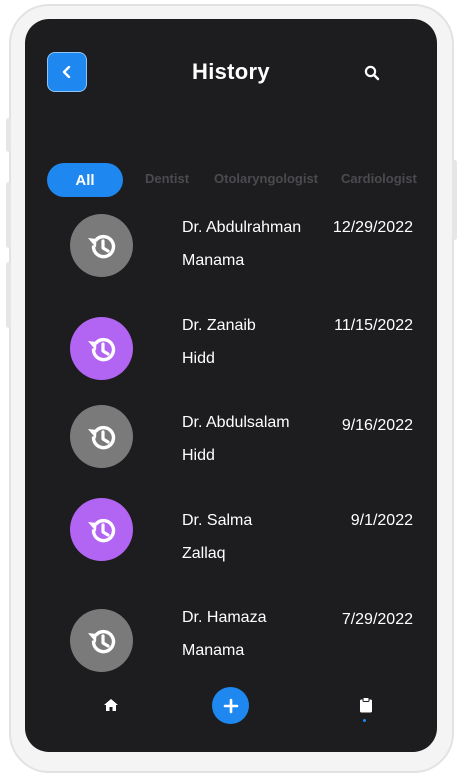 The height and width of the screenshot is (777, 463). I want to click on doctor-name: Dr. Salma, so click(217, 520).